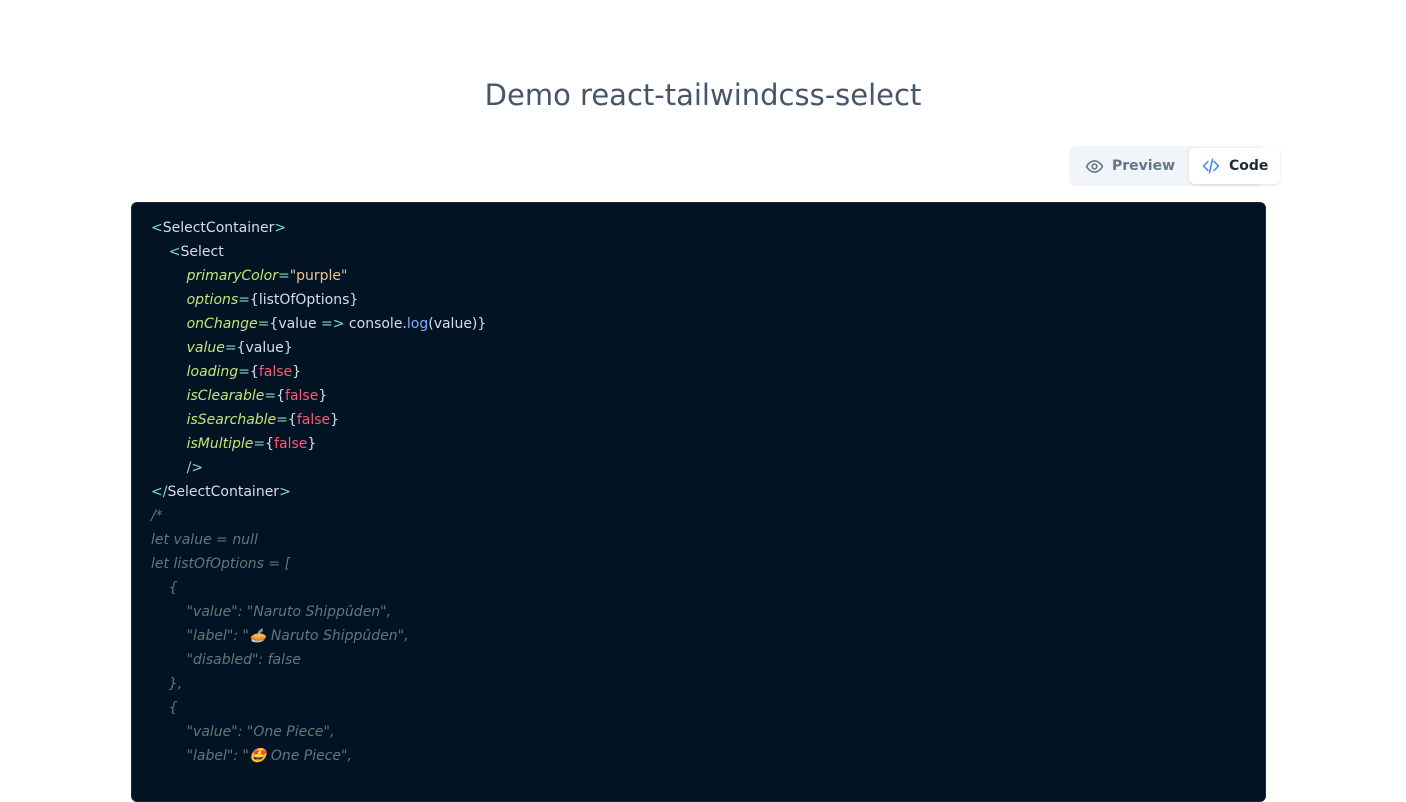  What do you see at coordinates (708, 540) in the screenshot?
I see `code-line: let value = null` at bounding box center [708, 540].